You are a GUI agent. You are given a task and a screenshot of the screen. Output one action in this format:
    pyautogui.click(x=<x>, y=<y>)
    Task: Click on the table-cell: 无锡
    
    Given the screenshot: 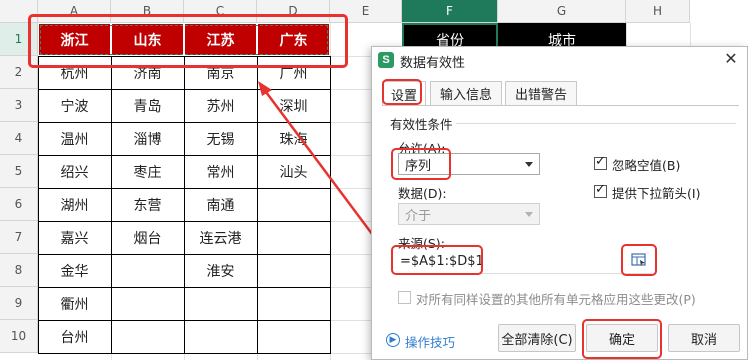 What is the action you would take?
    pyautogui.click(x=220, y=138)
    